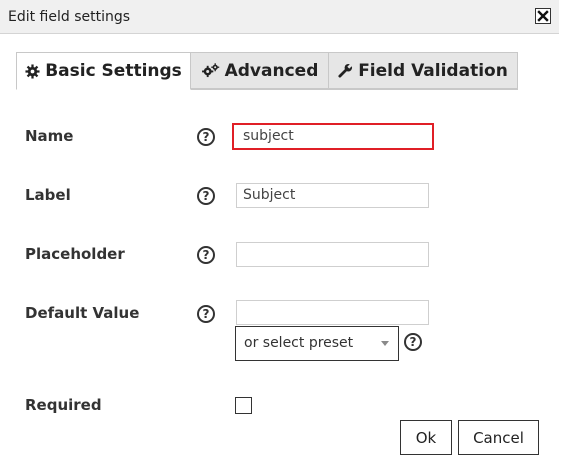  I want to click on ok-button: Ok, so click(426, 437).